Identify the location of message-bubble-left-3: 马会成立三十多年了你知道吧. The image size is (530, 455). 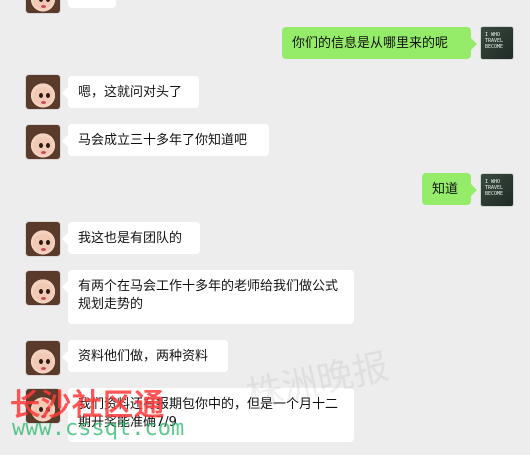
(165, 140).